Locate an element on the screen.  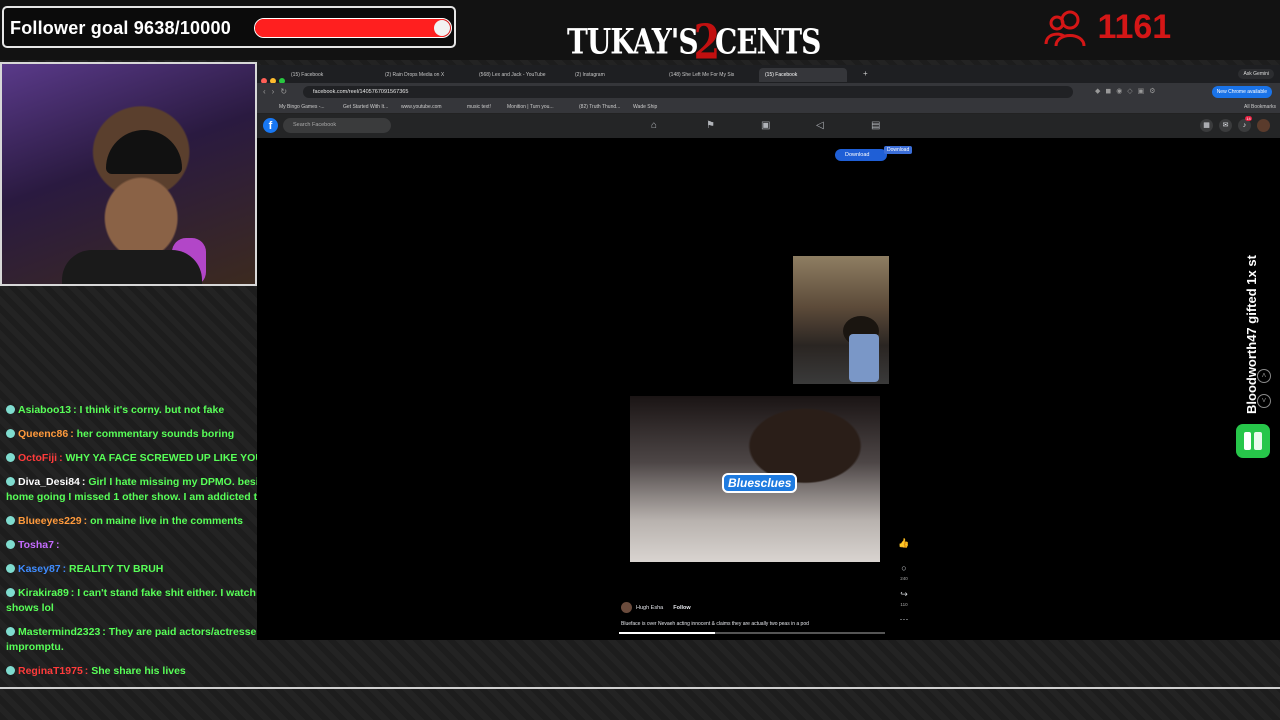
url-input: facebook.com/reel/1405767091567365 is located at coordinates (688, 92).